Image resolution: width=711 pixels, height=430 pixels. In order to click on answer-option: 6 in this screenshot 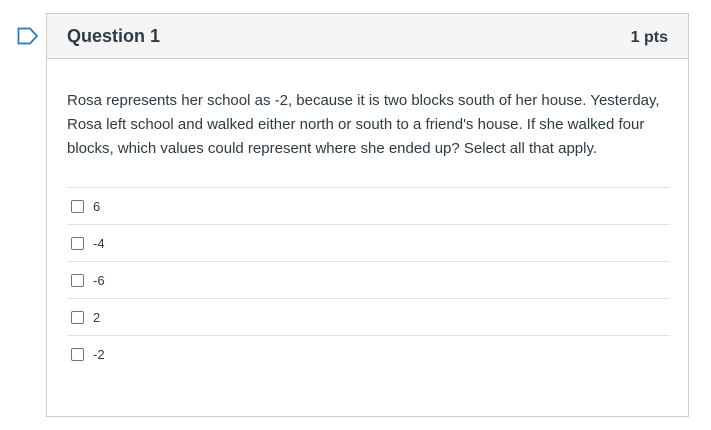, I will do `click(368, 206)`.